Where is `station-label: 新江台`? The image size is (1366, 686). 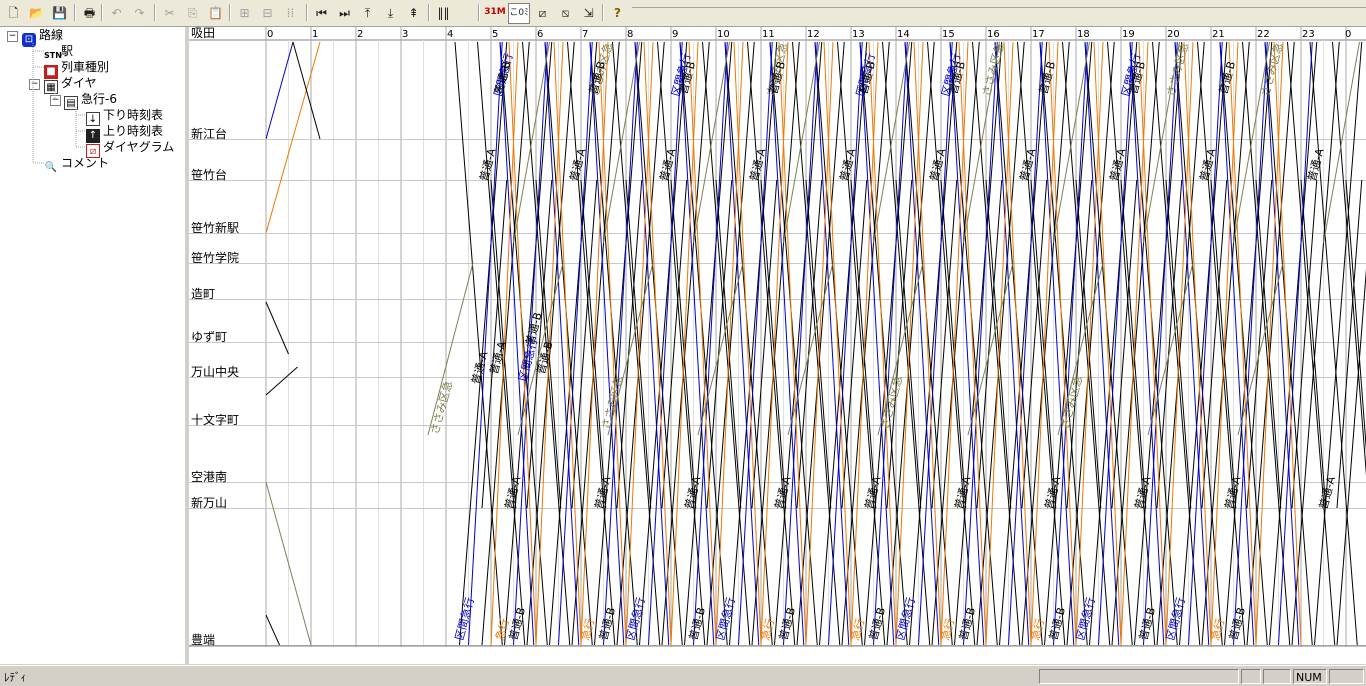 station-label: 新江台 is located at coordinates (209, 133).